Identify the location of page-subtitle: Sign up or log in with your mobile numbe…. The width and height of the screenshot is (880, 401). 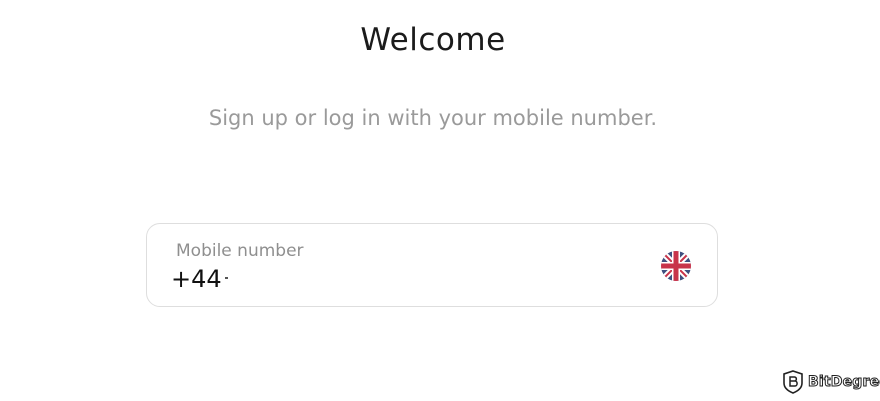
(433, 118).